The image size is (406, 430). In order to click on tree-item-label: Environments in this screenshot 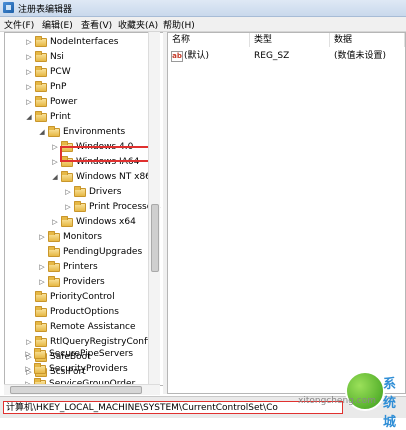, I will do `click(94, 132)`.